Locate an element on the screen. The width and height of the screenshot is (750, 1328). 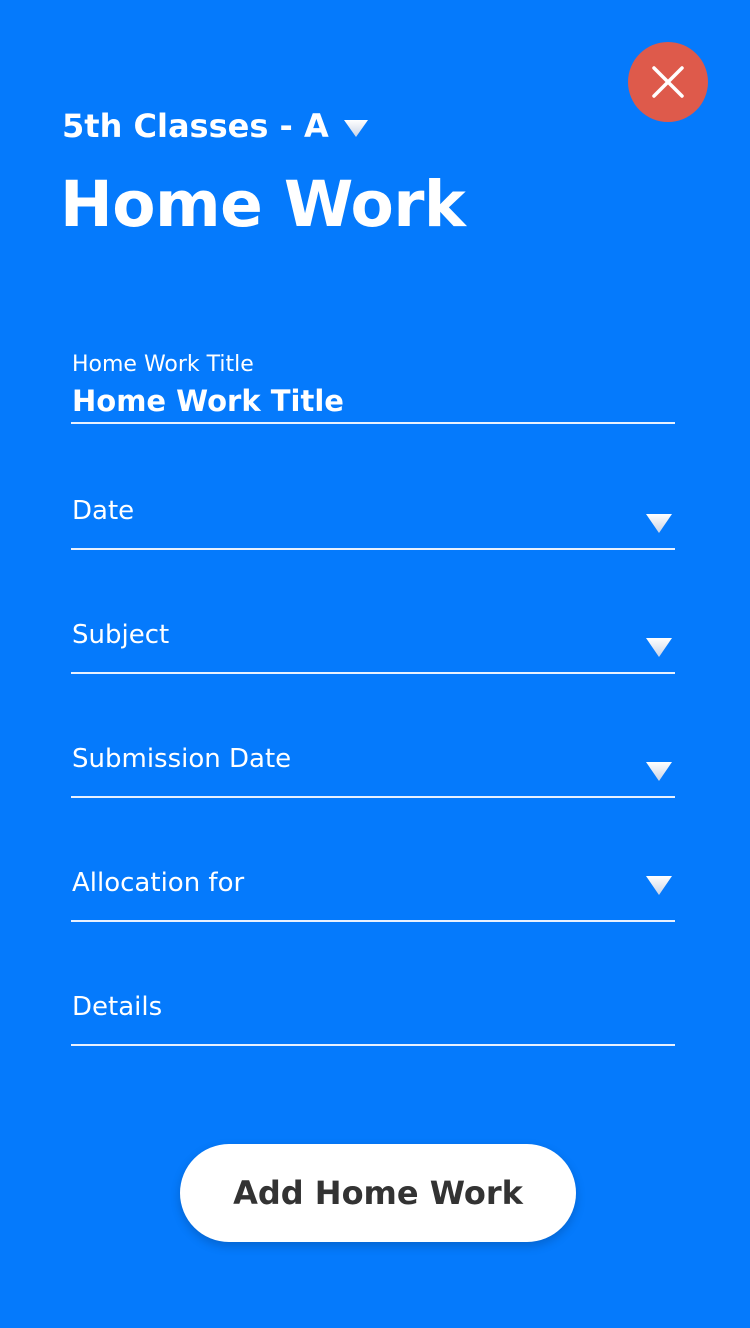
class-selector-label: 5th Classes - A is located at coordinates (195, 126).